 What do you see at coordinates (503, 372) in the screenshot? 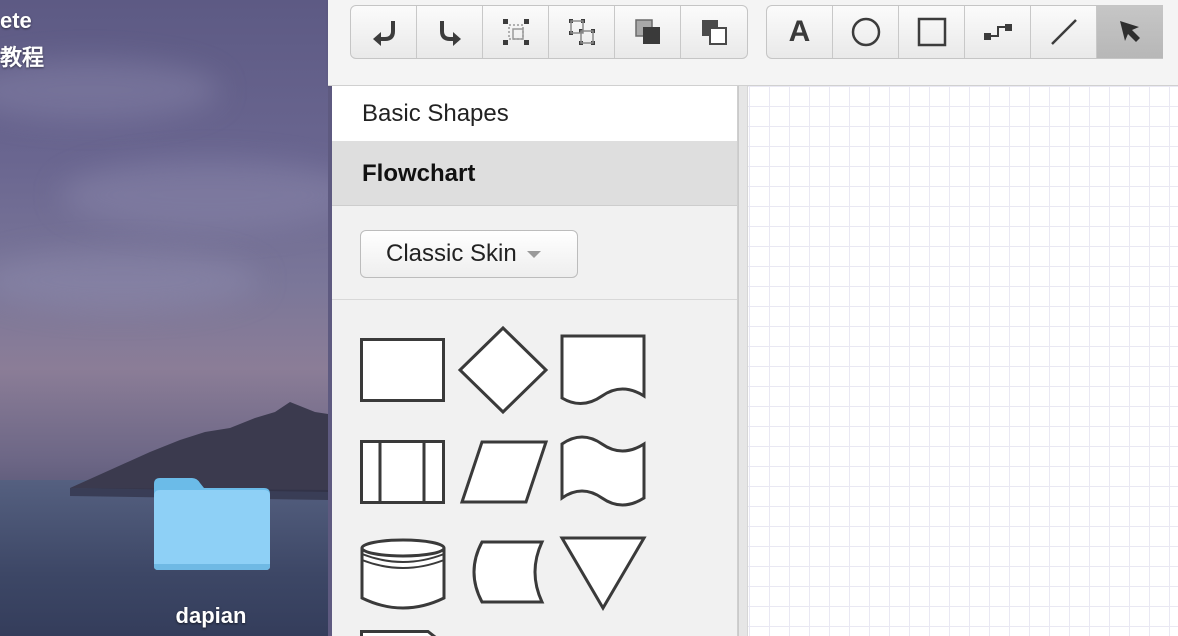
I see `decision-shape-icon` at bounding box center [503, 372].